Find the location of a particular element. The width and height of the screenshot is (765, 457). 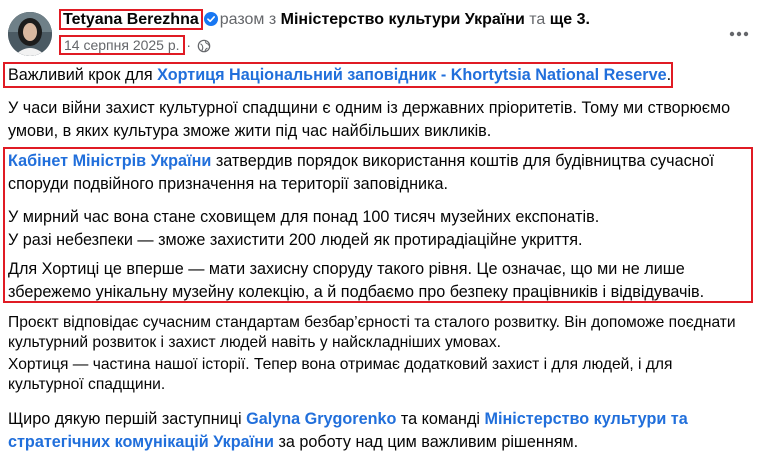

post-meta: 14 серпня 2025 р. · is located at coordinates (135, 46).